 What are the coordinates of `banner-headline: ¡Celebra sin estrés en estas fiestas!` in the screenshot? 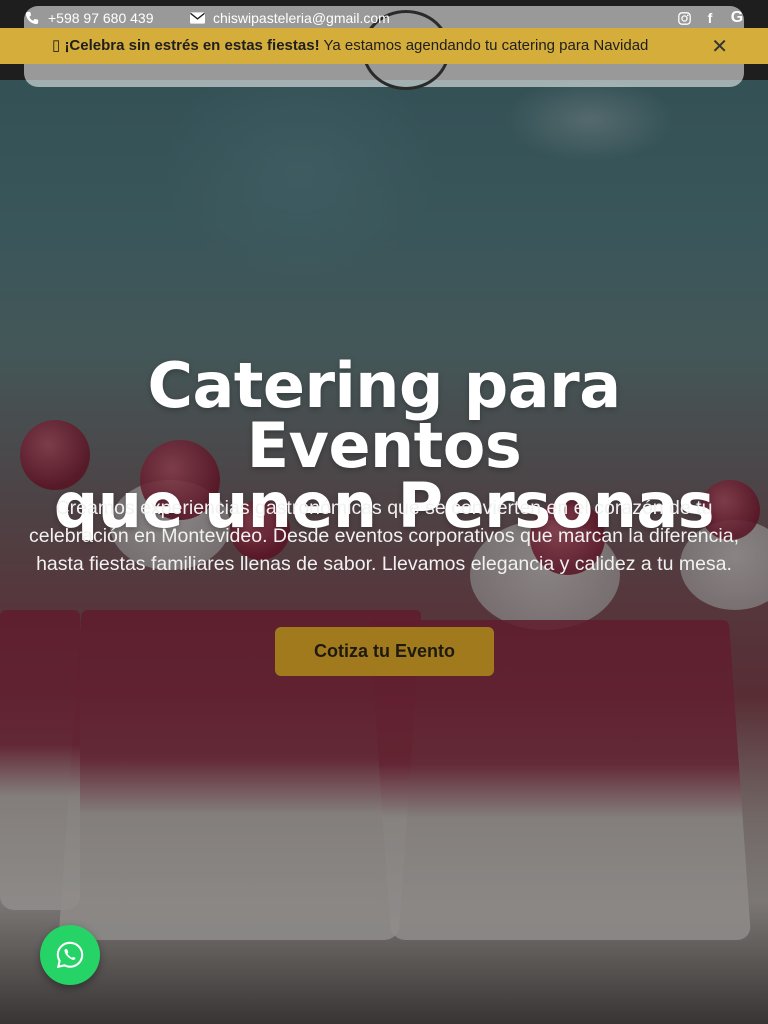 It's located at (192, 45).